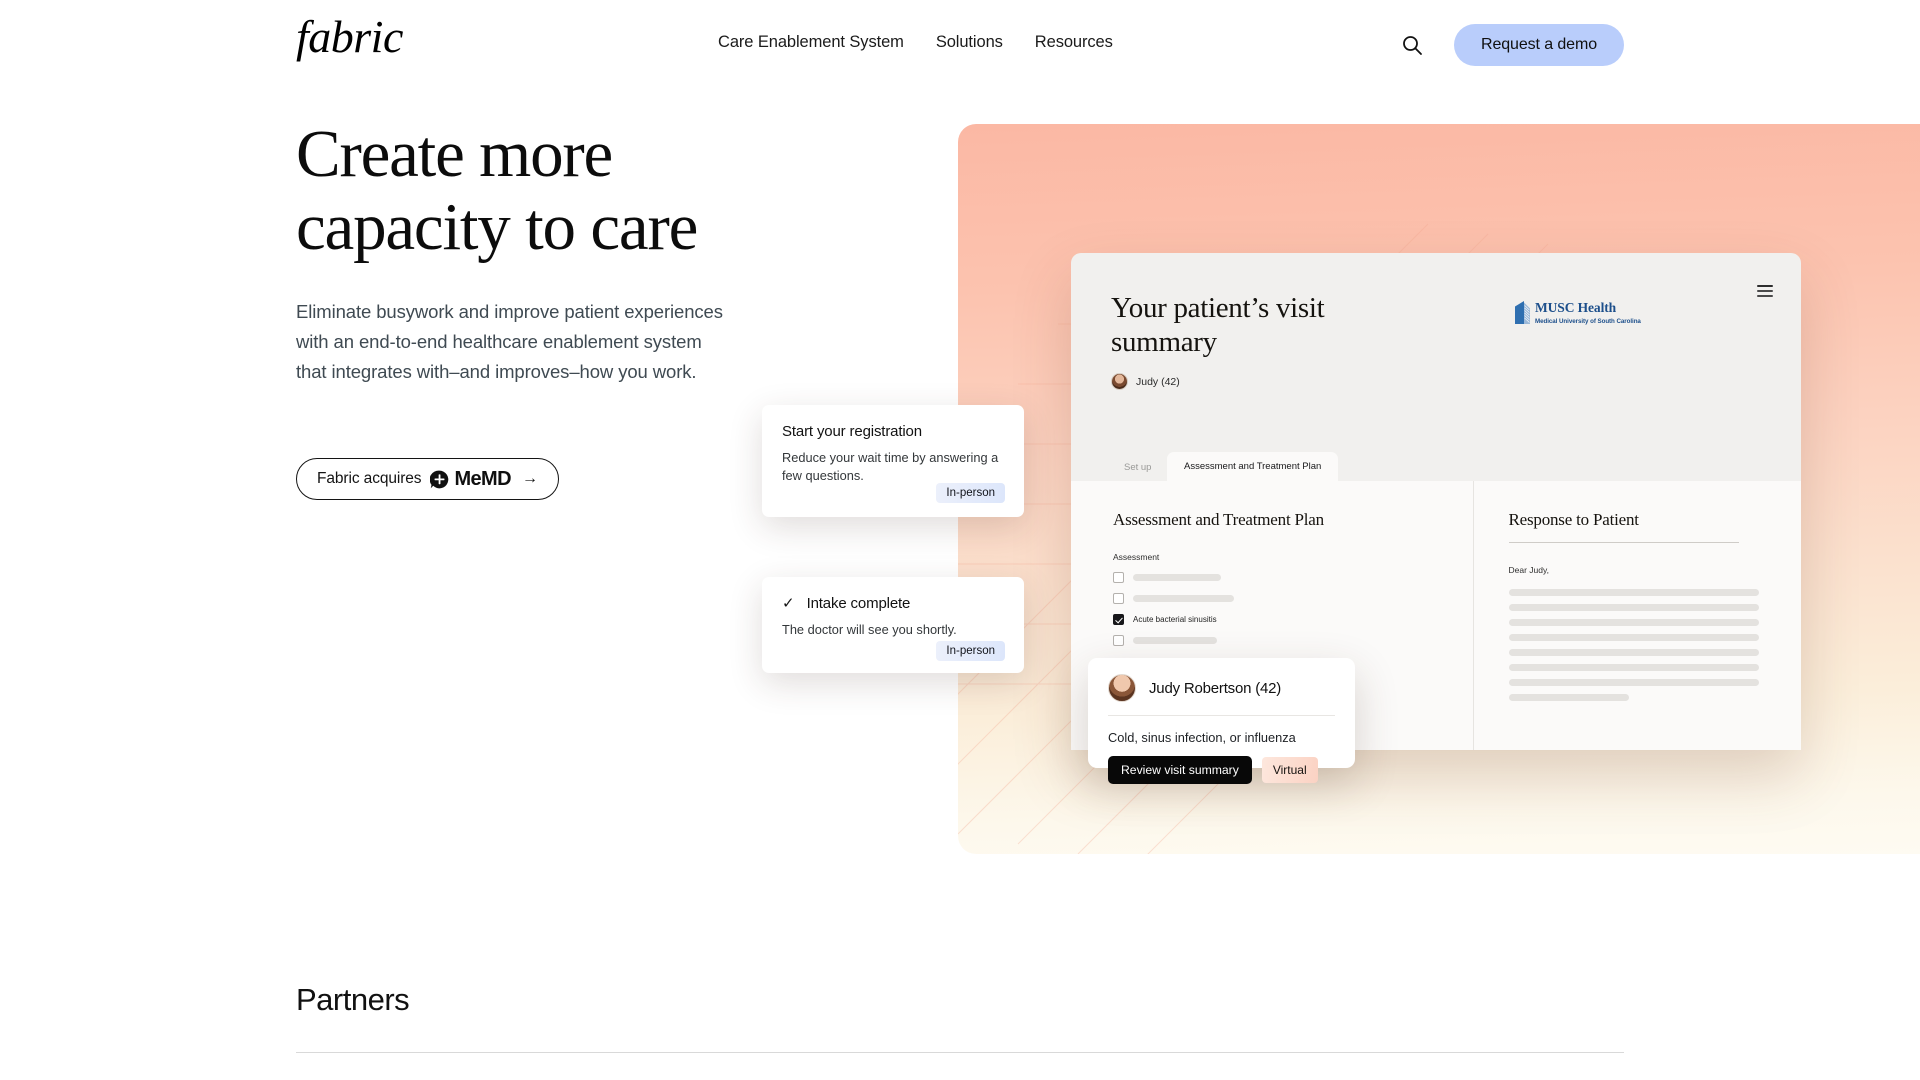 The height and width of the screenshot is (1080, 1920). What do you see at coordinates (1522, 313) in the screenshot?
I see `musc-building-icon` at bounding box center [1522, 313].